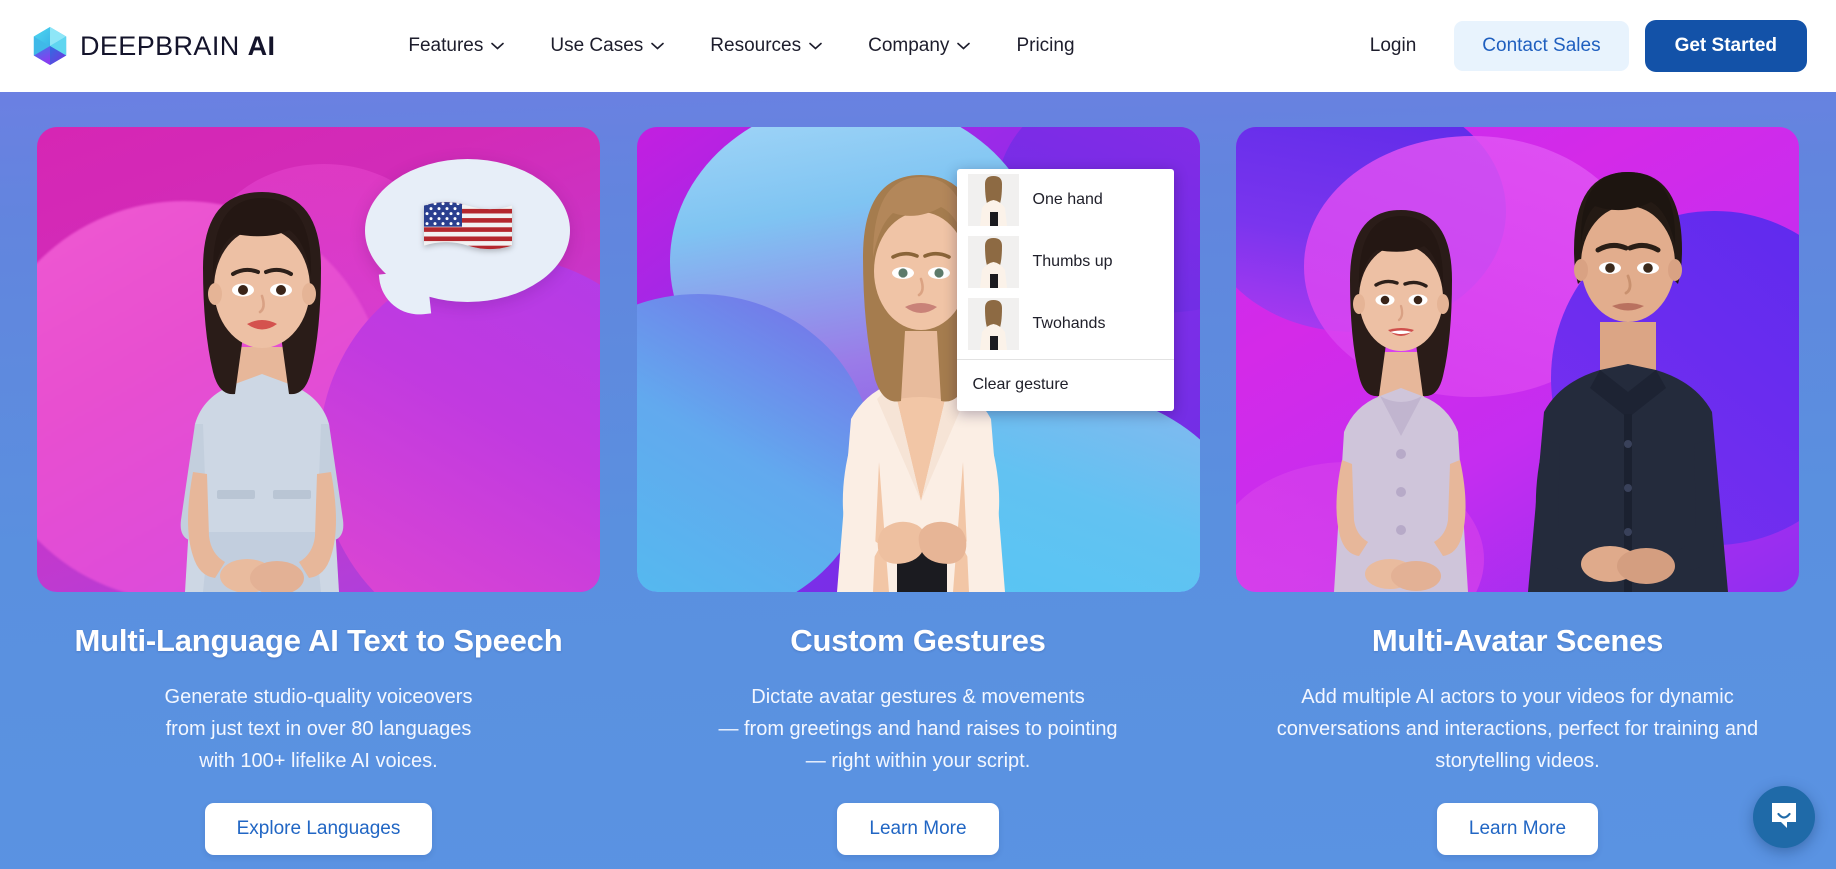 The height and width of the screenshot is (869, 1836). I want to click on gesture-option-thumbs-up: Thumbs up, so click(1065, 262).